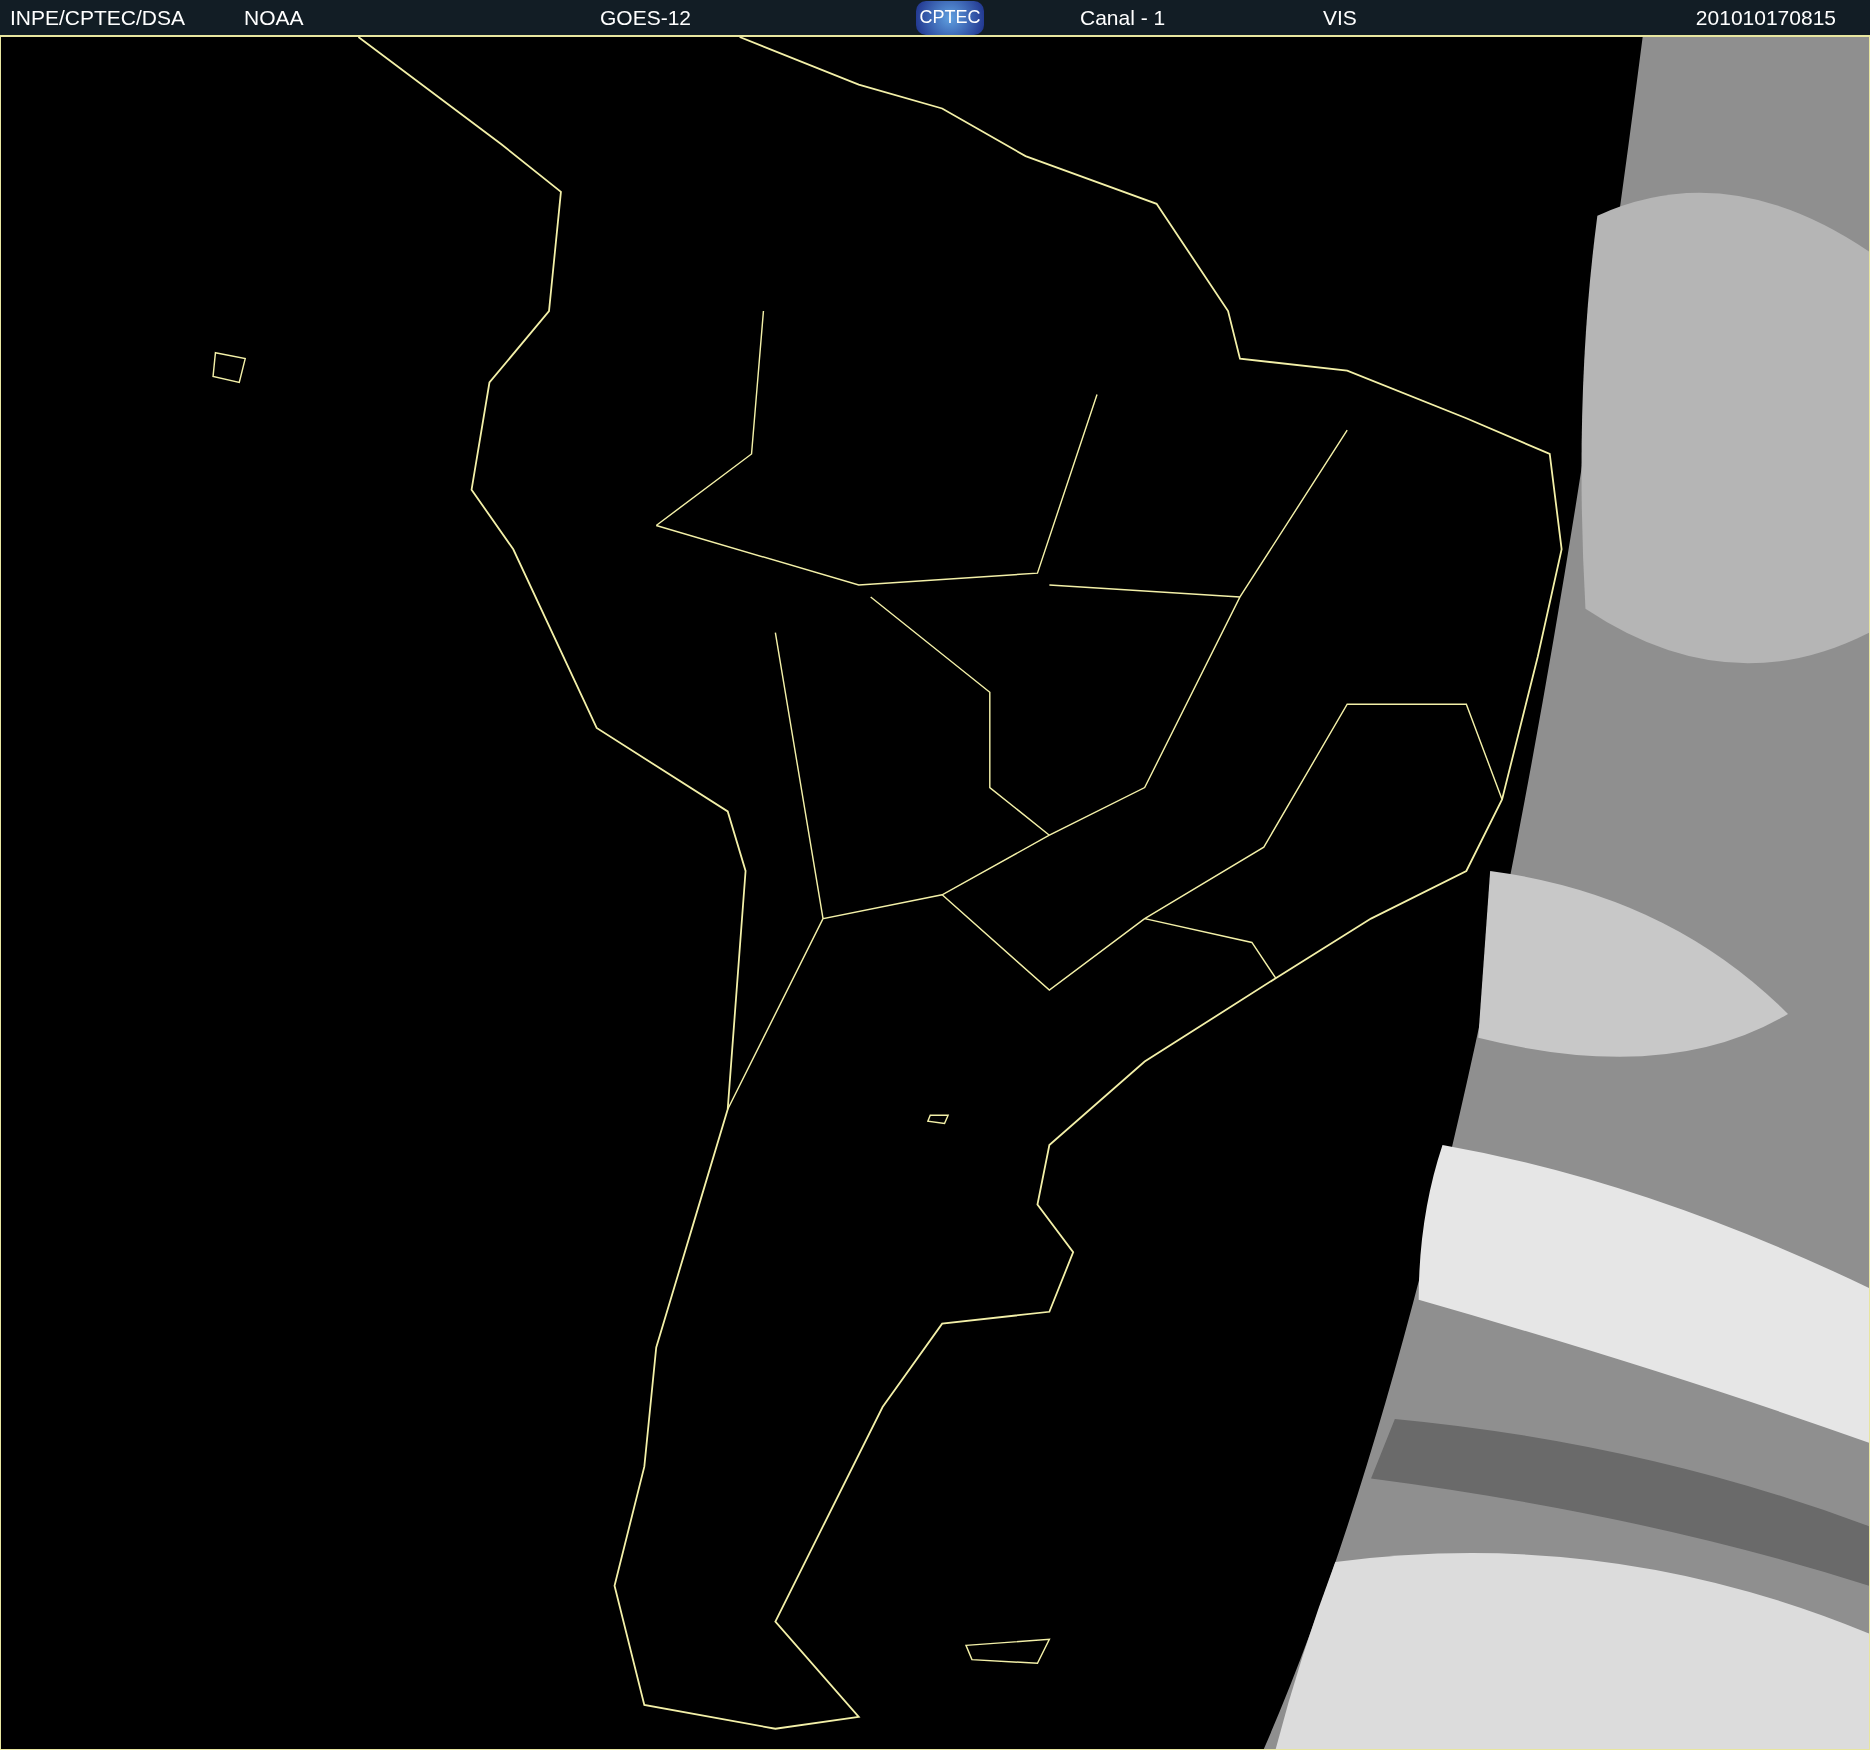 This screenshot has width=1870, height=1750. What do you see at coordinates (1340, 17) in the screenshot?
I see `band-label: VIS` at bounding box center [1340, 17].